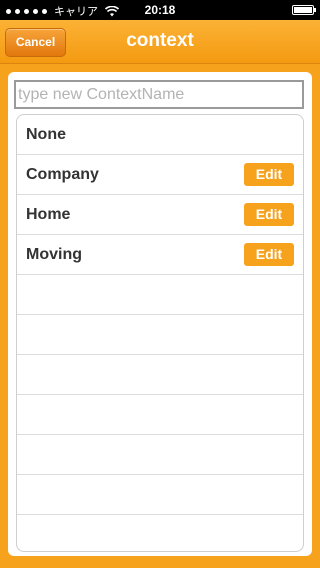  I want to click on context-label: Moving, so click(54, 254).